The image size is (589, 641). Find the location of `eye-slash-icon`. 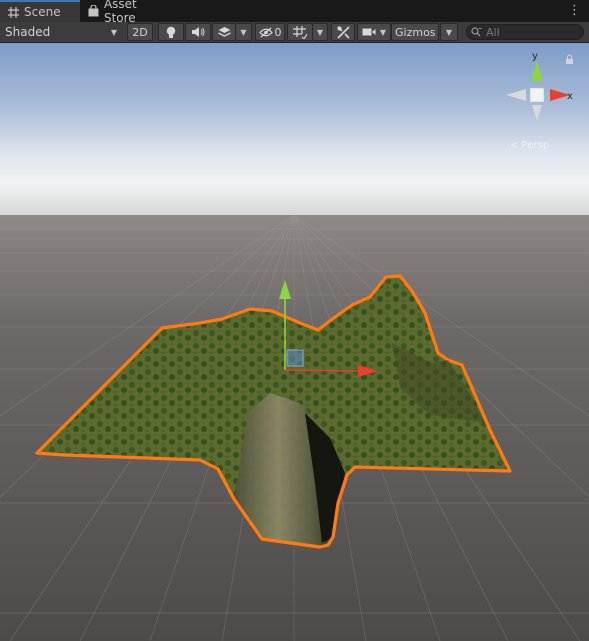

eye-slash-icon is located at coordinates (265, 32).